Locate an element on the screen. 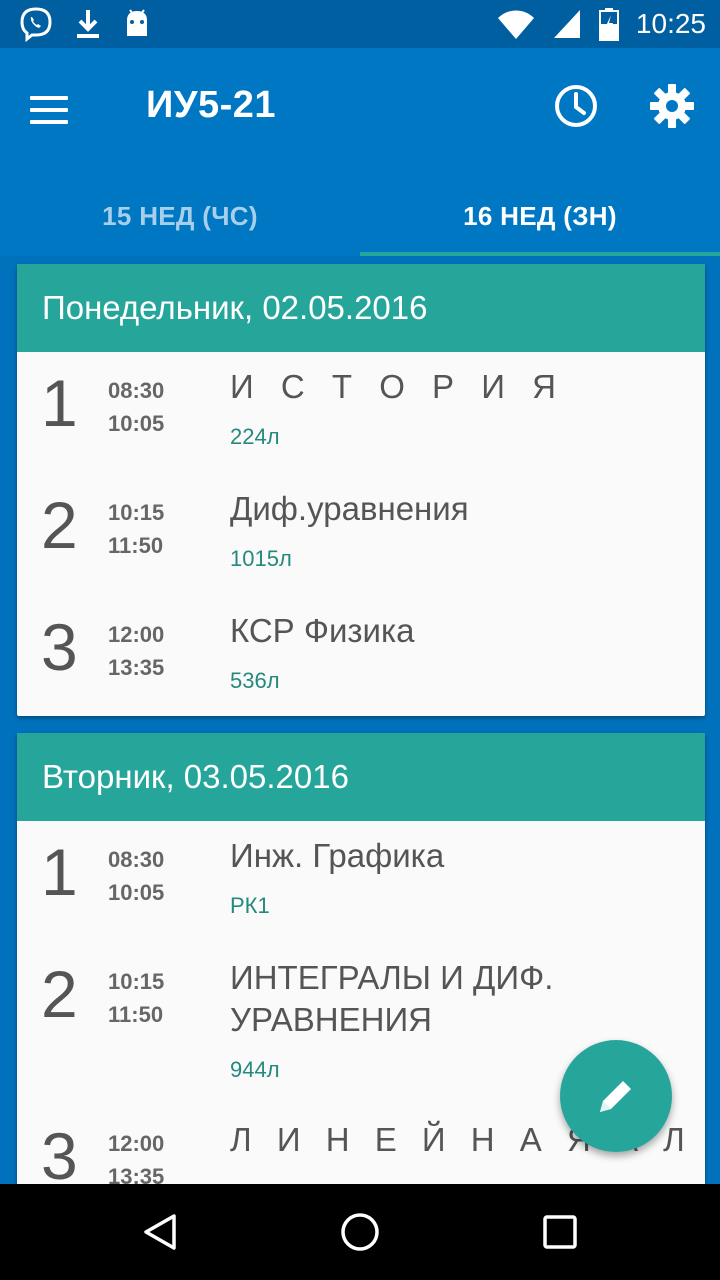  lesson-subject: Диф.уравнения is located at coordinates (349, 508).